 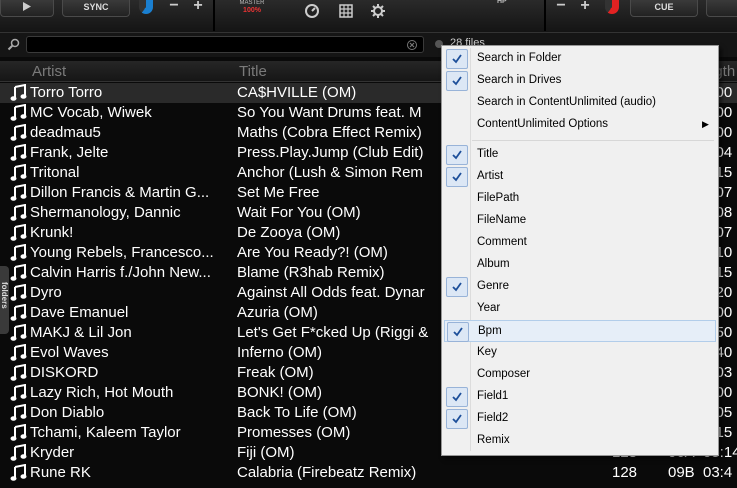 I want to click on cell-title: Promesses (OM), so click(x=294, y=432).